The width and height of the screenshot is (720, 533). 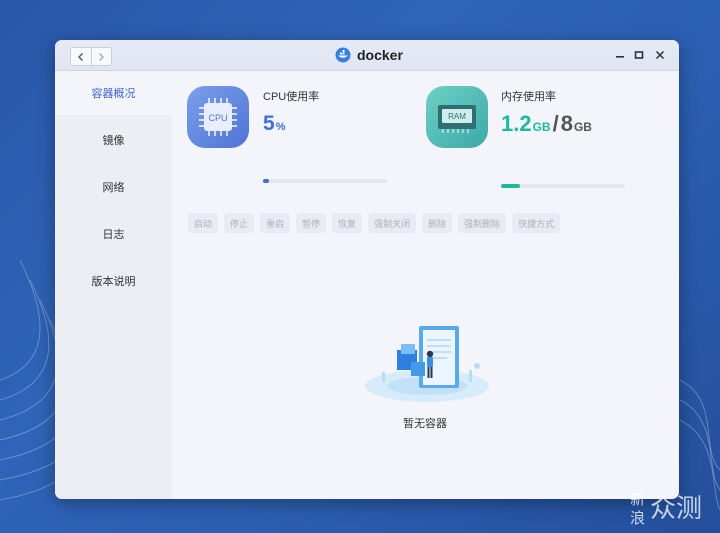 What do you see at coordinates (266, 181) in the screenshot?
I see `cpu-usage-bar-fill` at bounding box center [266, 181].